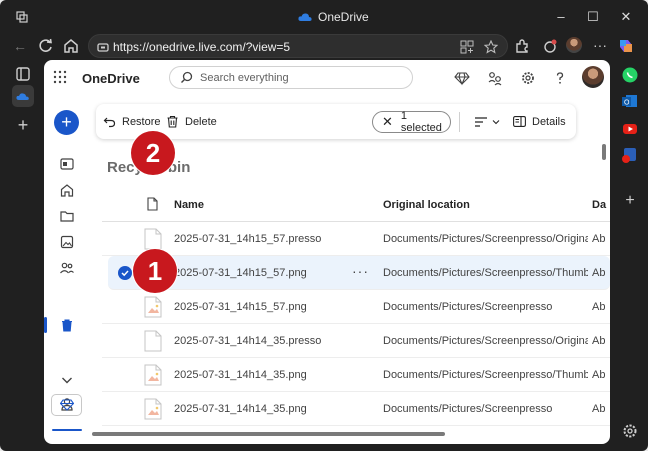  What do you see at coordinates (343, 17) in the screenshot?
I see `window-title-text: OneDrive` at bounding box center [343, 17].